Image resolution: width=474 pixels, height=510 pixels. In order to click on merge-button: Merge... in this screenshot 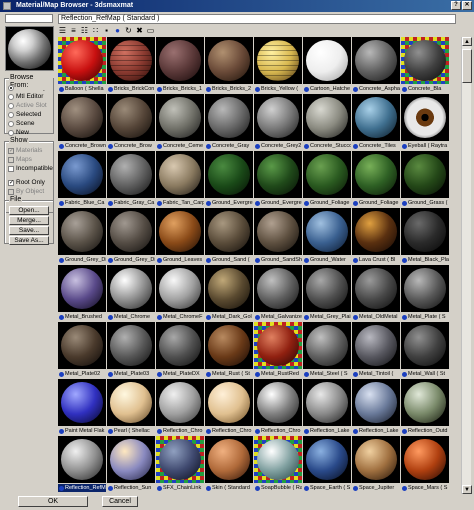, I will do `click(29, 220)`.